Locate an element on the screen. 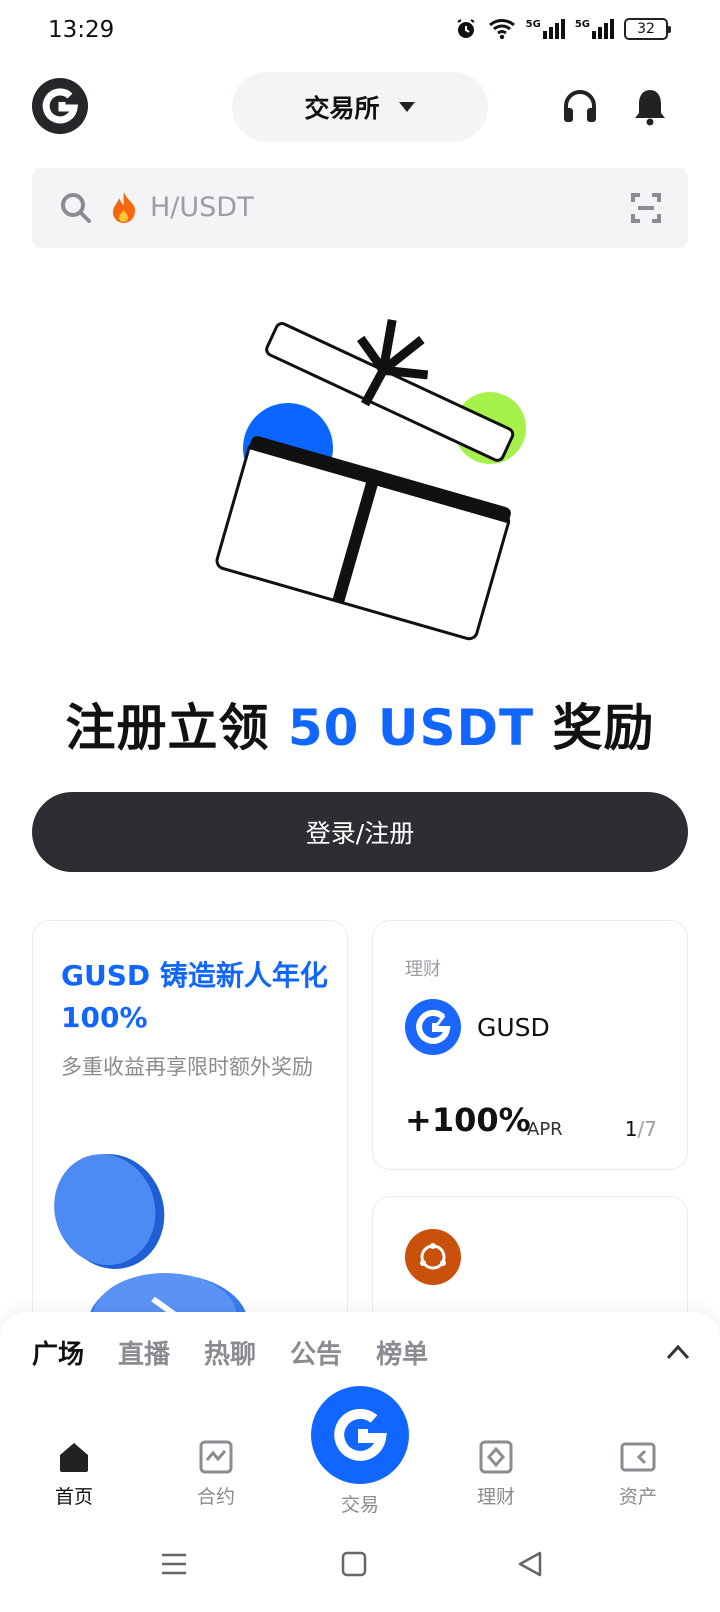 The image size is (720, 1612). signal-icon: 5G is located at coordinates (545, 29).